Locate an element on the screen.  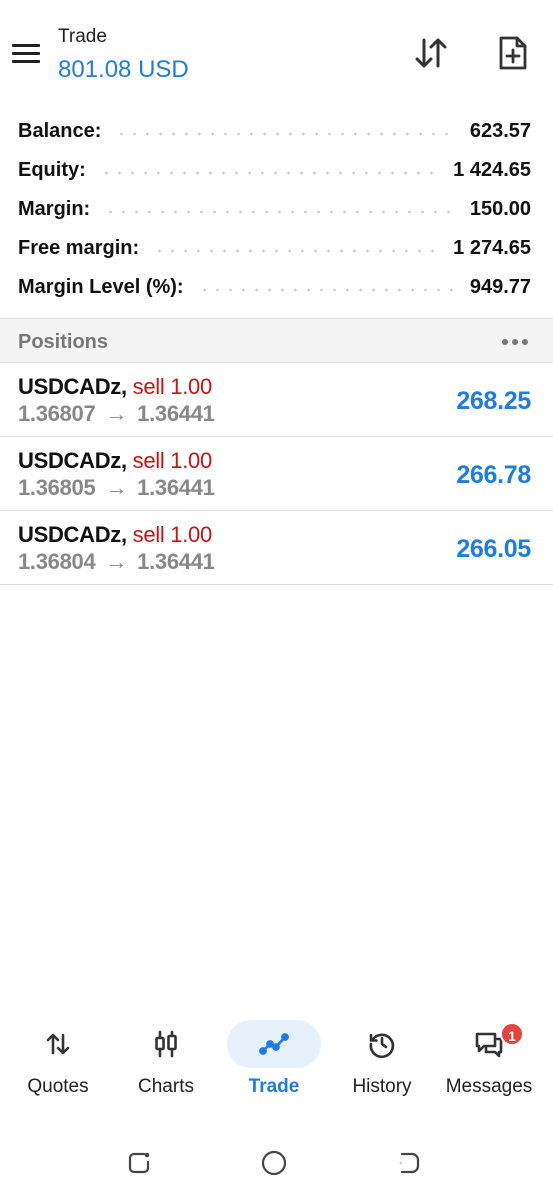
margin-level-row: Margin Level (%): 949.77 is located at coordinates (276, 287).